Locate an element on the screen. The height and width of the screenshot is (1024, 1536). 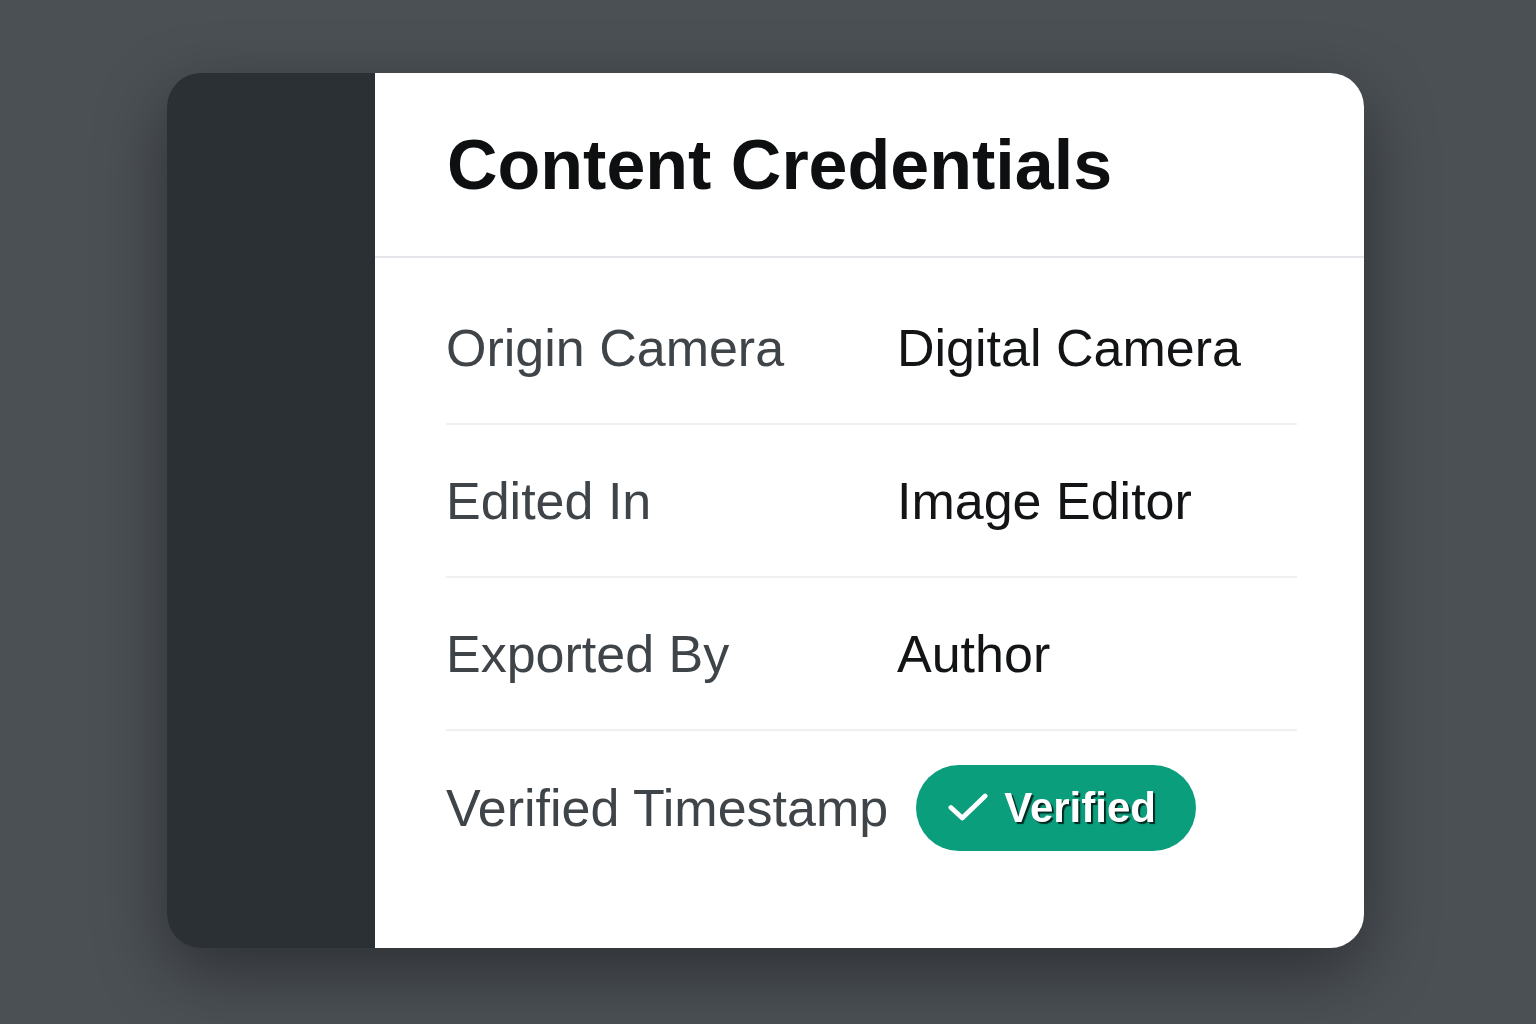
status-text: Verified is located at coordinates (1080, 807).